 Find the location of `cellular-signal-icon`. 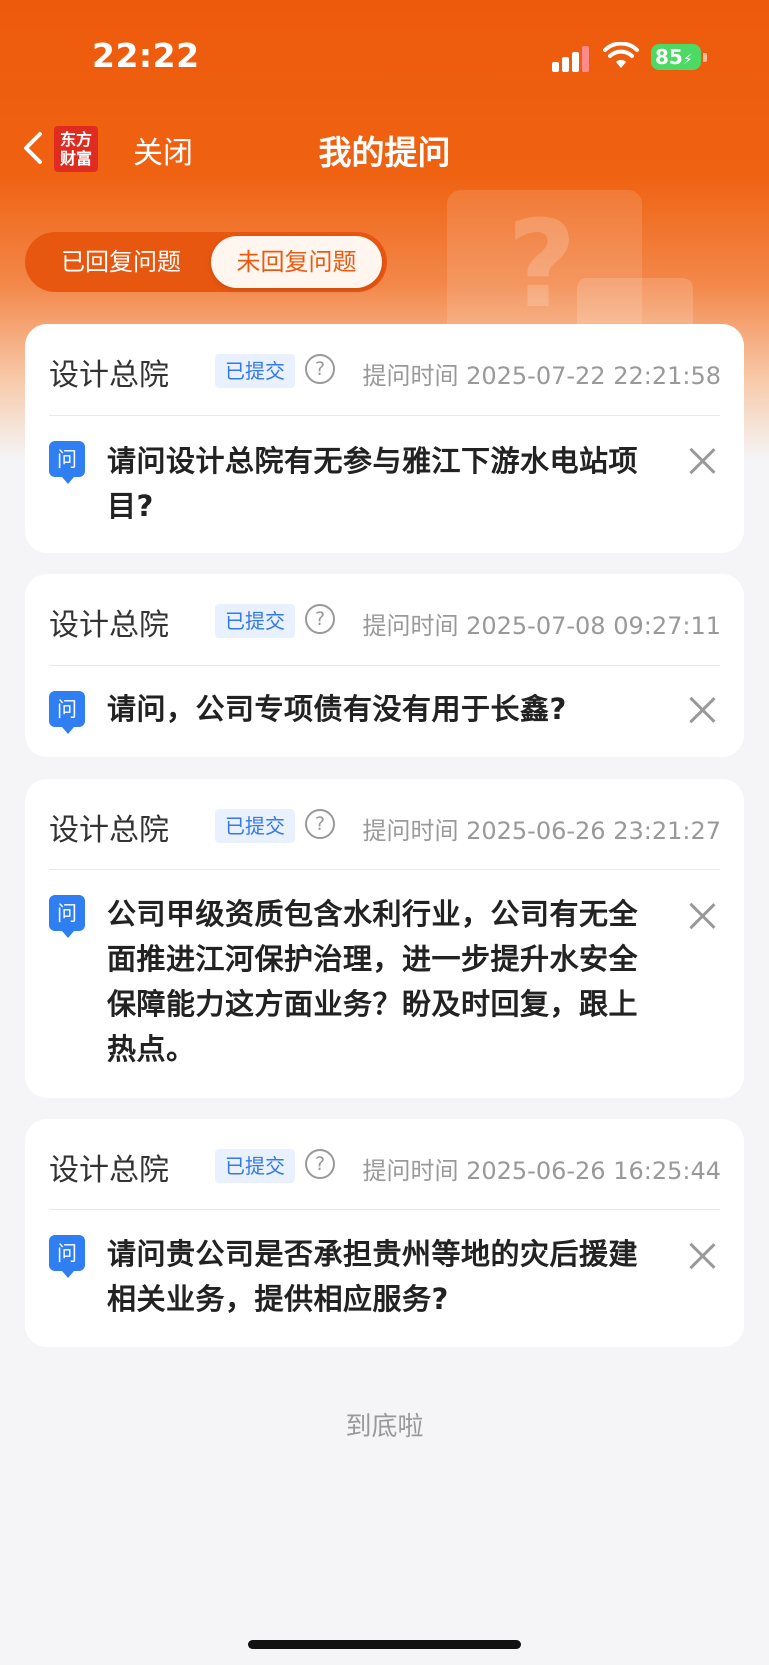

cellular-signal-icon is located at coordinates (571, 58).